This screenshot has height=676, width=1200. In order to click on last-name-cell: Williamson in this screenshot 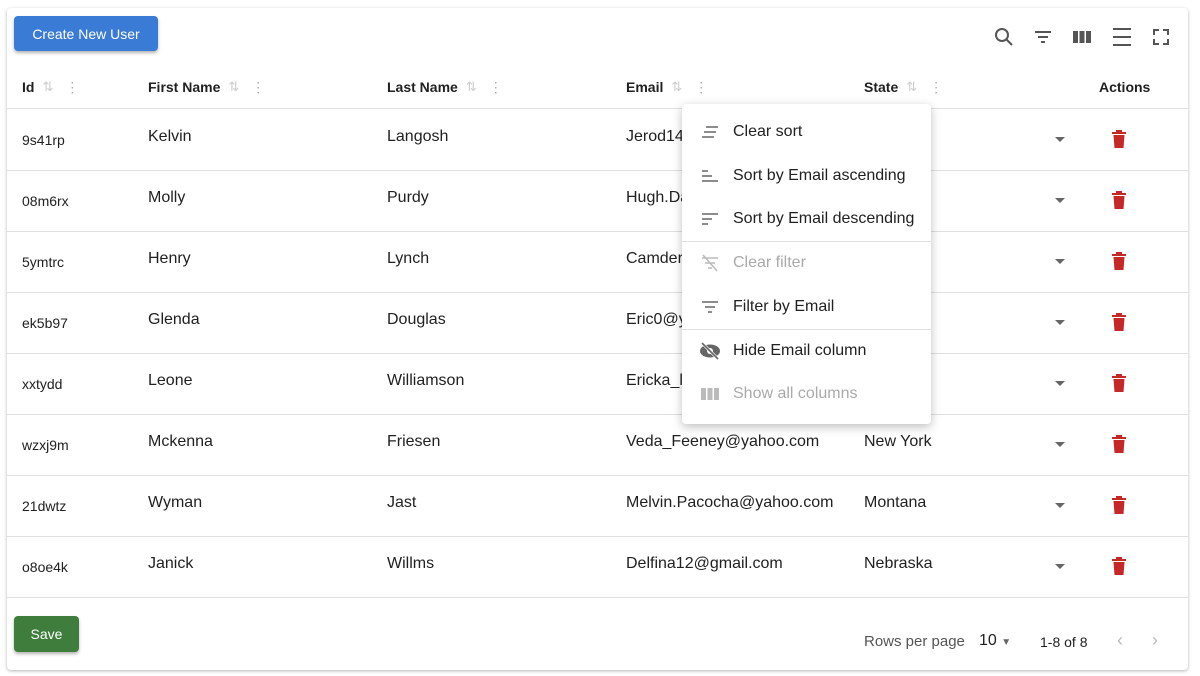, I will do `click(425, 381)`.